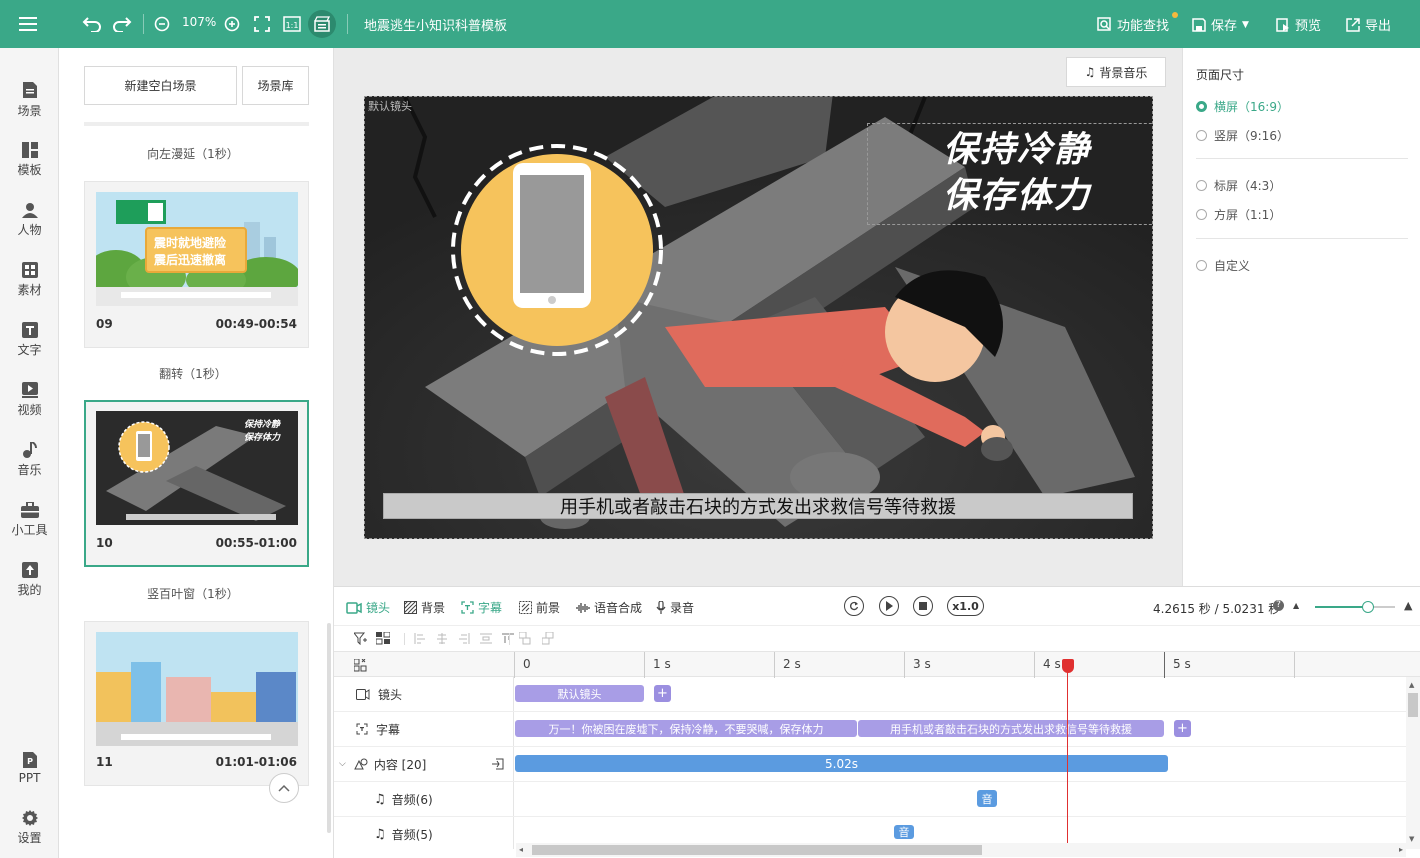 This screenshot has height=858, width=1420. Describe the element at coordinates (609, 607) in the screenshot. I see `tool-tts: 语音合成` at that location.